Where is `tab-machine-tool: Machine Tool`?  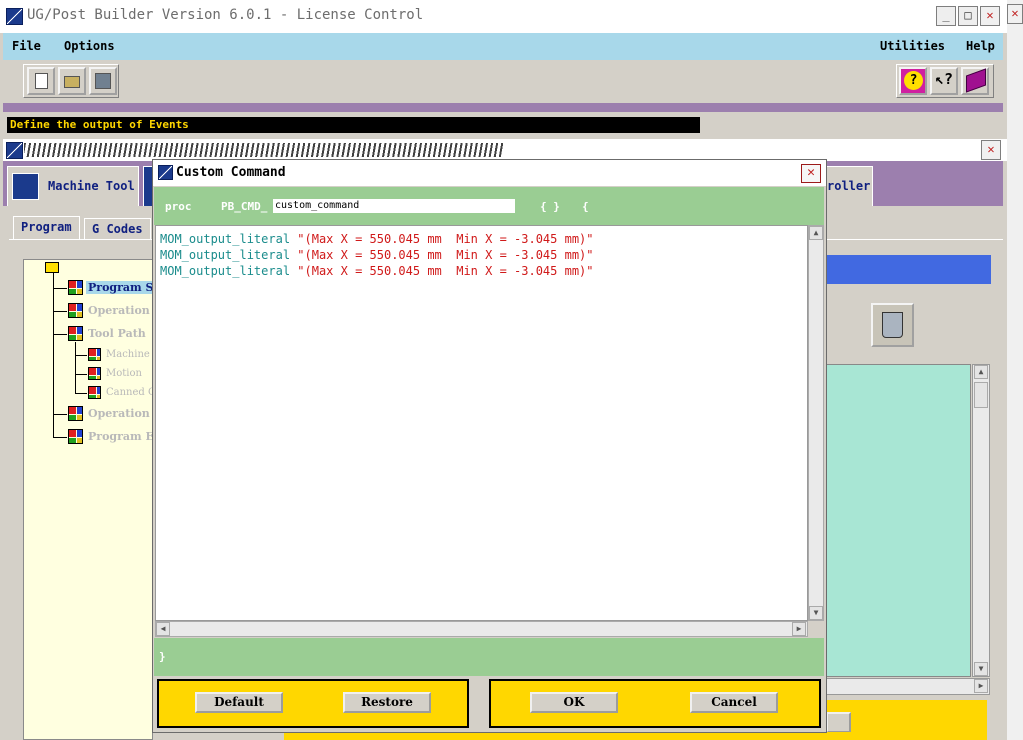 tab-machine-tool: Machine Tool is located at coordinates (73, 186).